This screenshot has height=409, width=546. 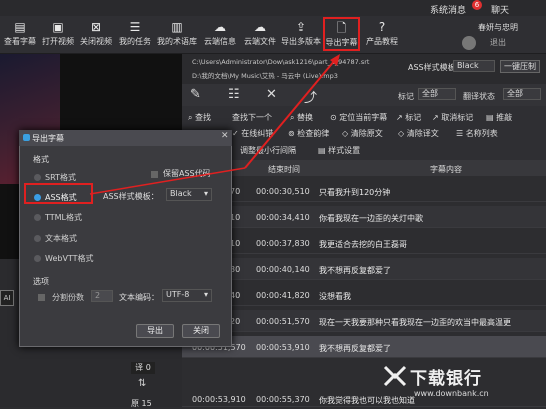 What do you see at coordinates (7, 298) in the screenshot?
I see `ai-toggle: AI` at bounding box center [7, 298].